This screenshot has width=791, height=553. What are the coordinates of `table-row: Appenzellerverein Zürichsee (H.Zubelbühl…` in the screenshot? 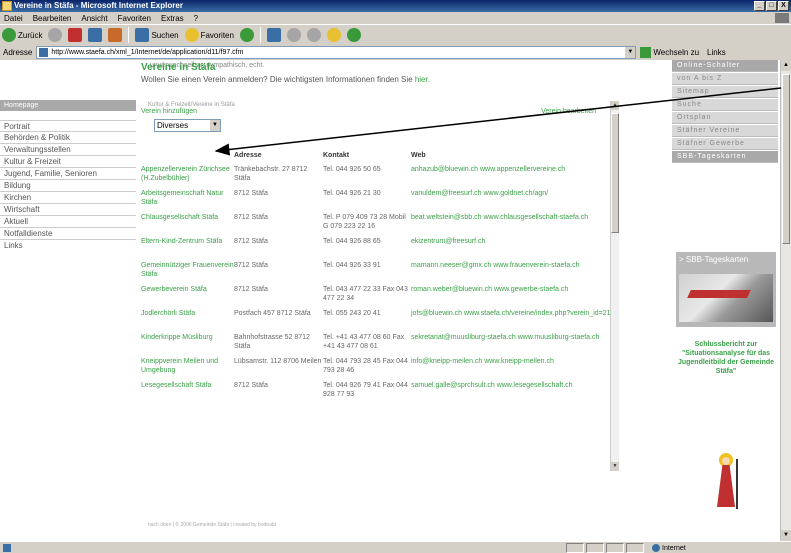 It's located at (376, 177).